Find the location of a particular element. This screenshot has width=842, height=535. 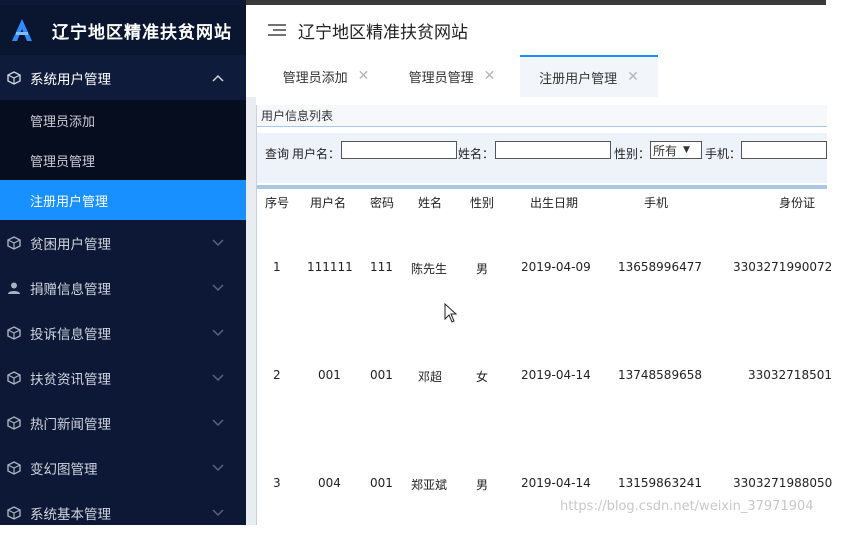

tab-label: 注册用户管理 is located at coordinates (578, 79).